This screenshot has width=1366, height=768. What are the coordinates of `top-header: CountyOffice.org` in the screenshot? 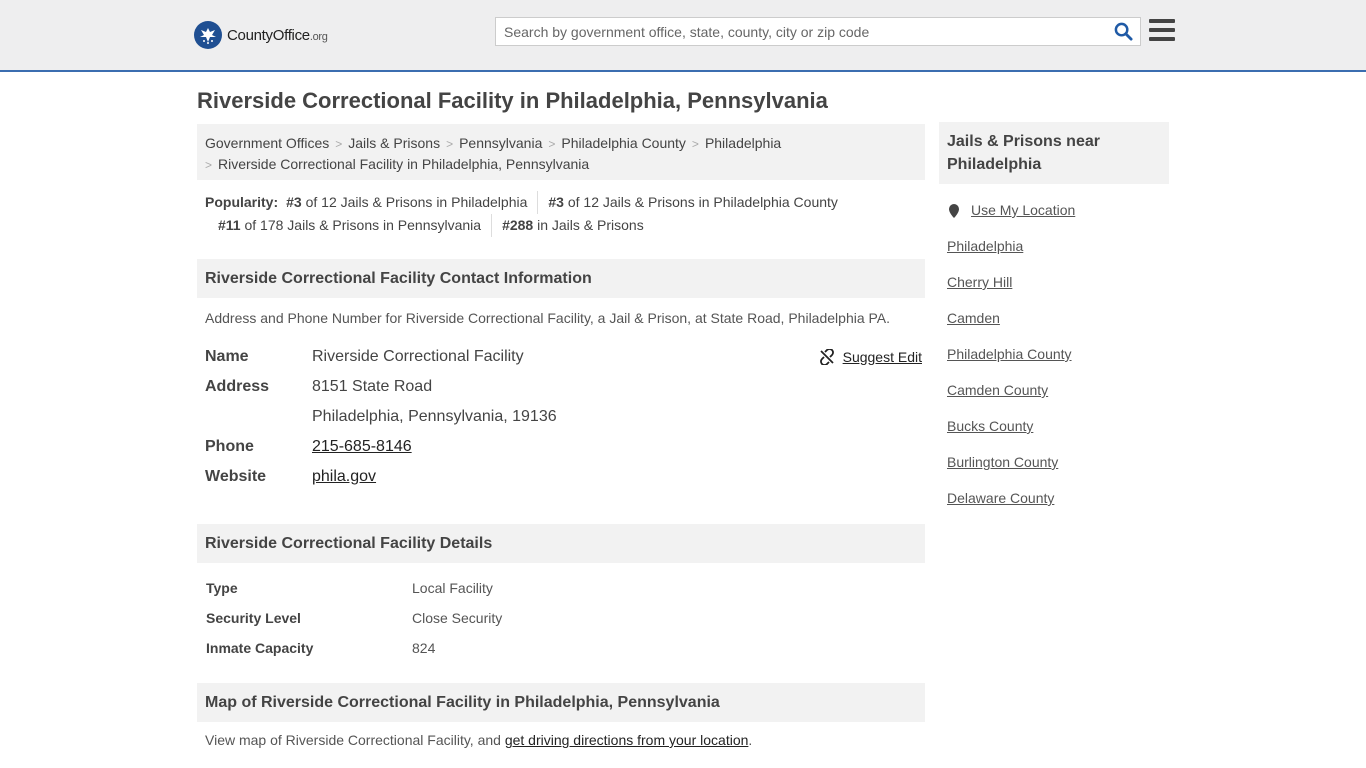 It's located at (683, 36).